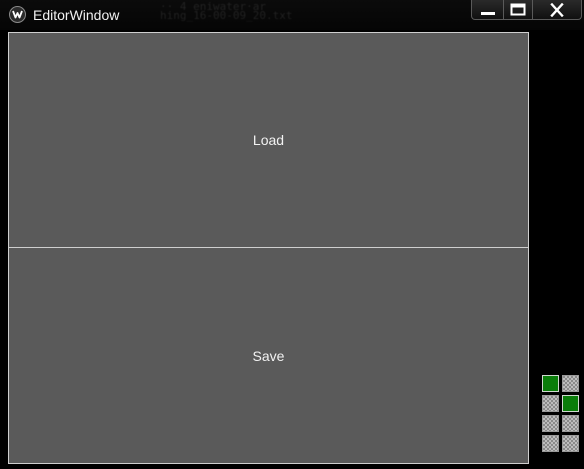 This screenshot has height=469, width=584. I want to click on load-button-label: Load, so click(268, 140).